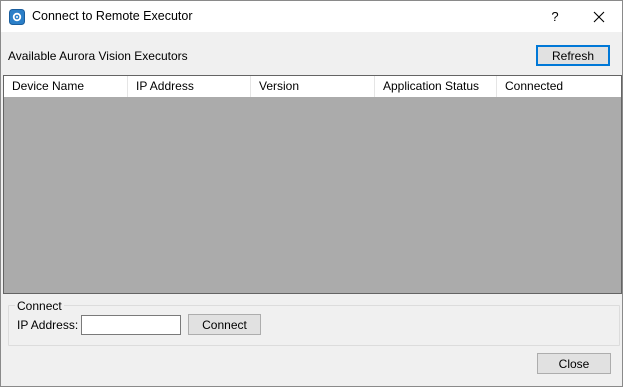 This screenshot has width=623, height=387. I want to click on available-executors-label: Available Aurora Vision Executors, so click(98, 56).